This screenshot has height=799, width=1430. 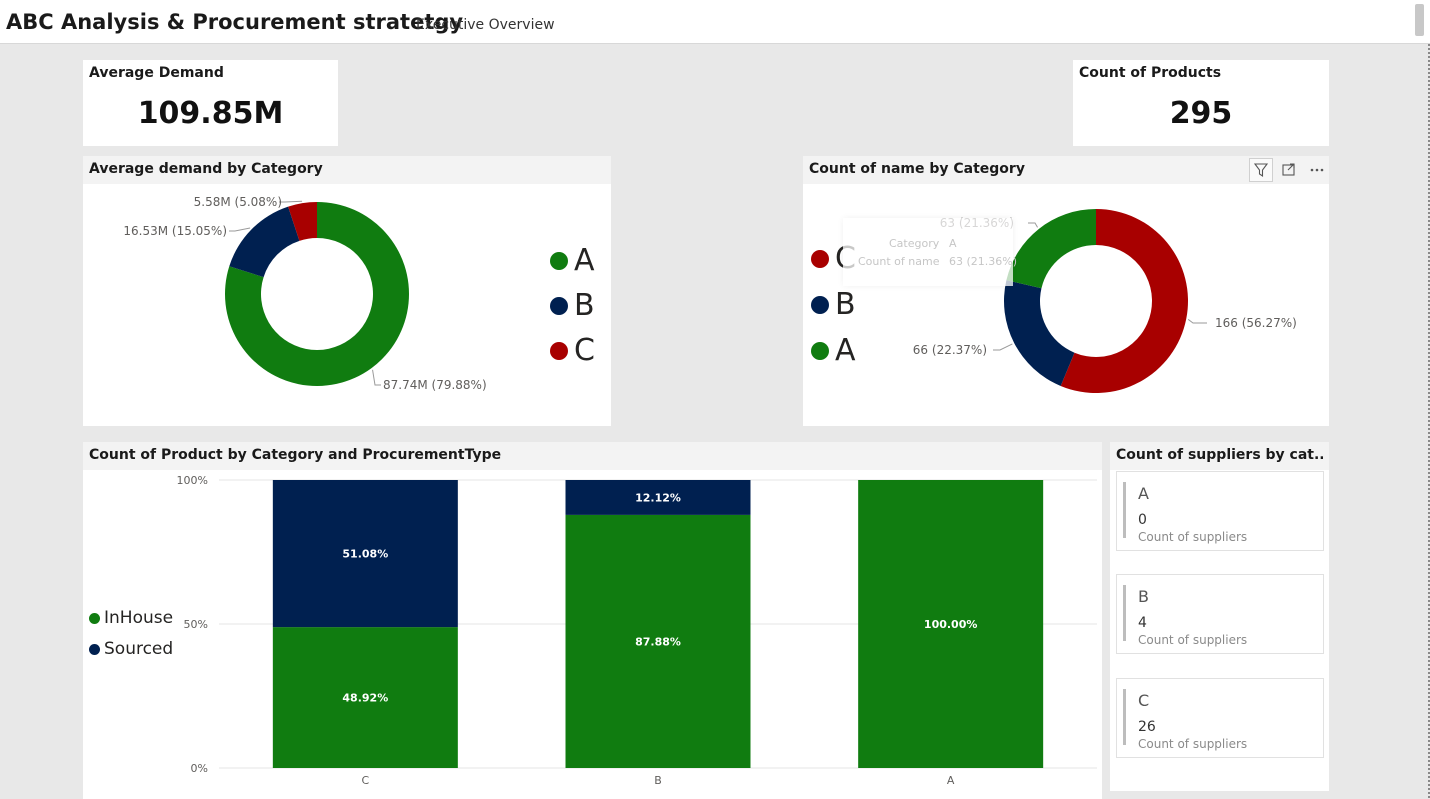 I want to click on page-subtitle: Executive Overview, so click(x=485, y=25).